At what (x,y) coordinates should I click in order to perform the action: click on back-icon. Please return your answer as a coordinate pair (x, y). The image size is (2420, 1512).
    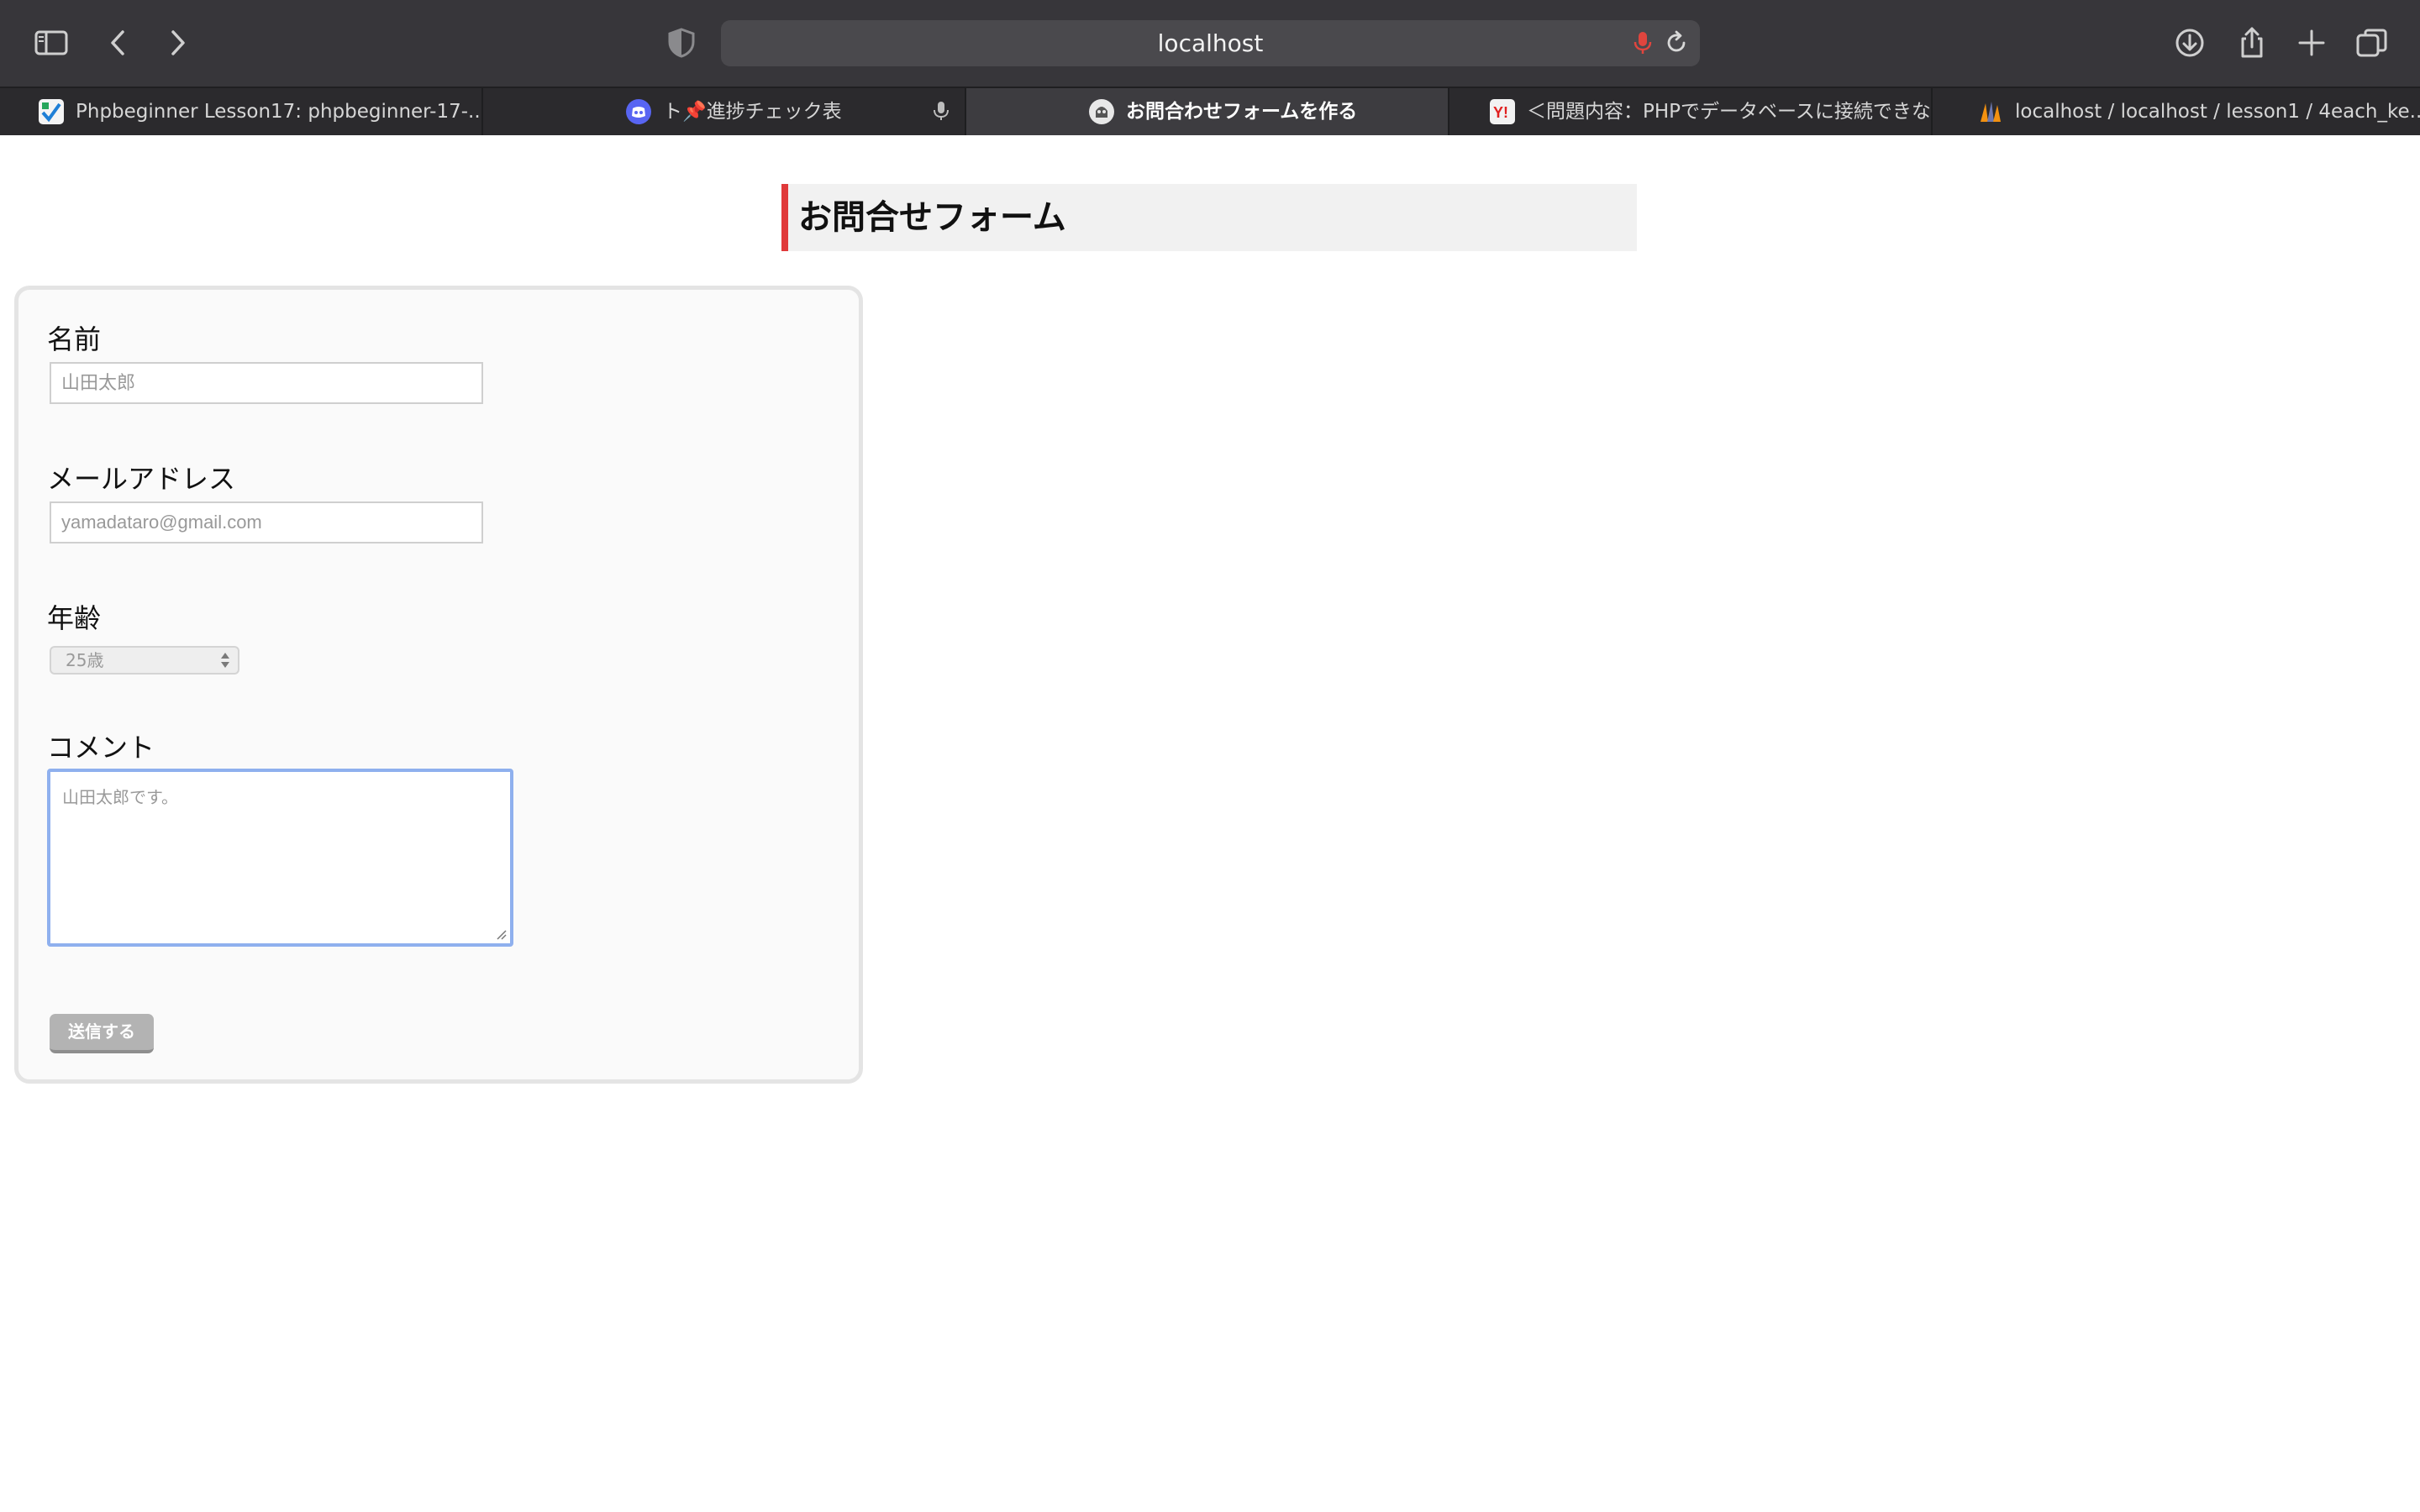
    Looking at the image, I should click on (118, 42).